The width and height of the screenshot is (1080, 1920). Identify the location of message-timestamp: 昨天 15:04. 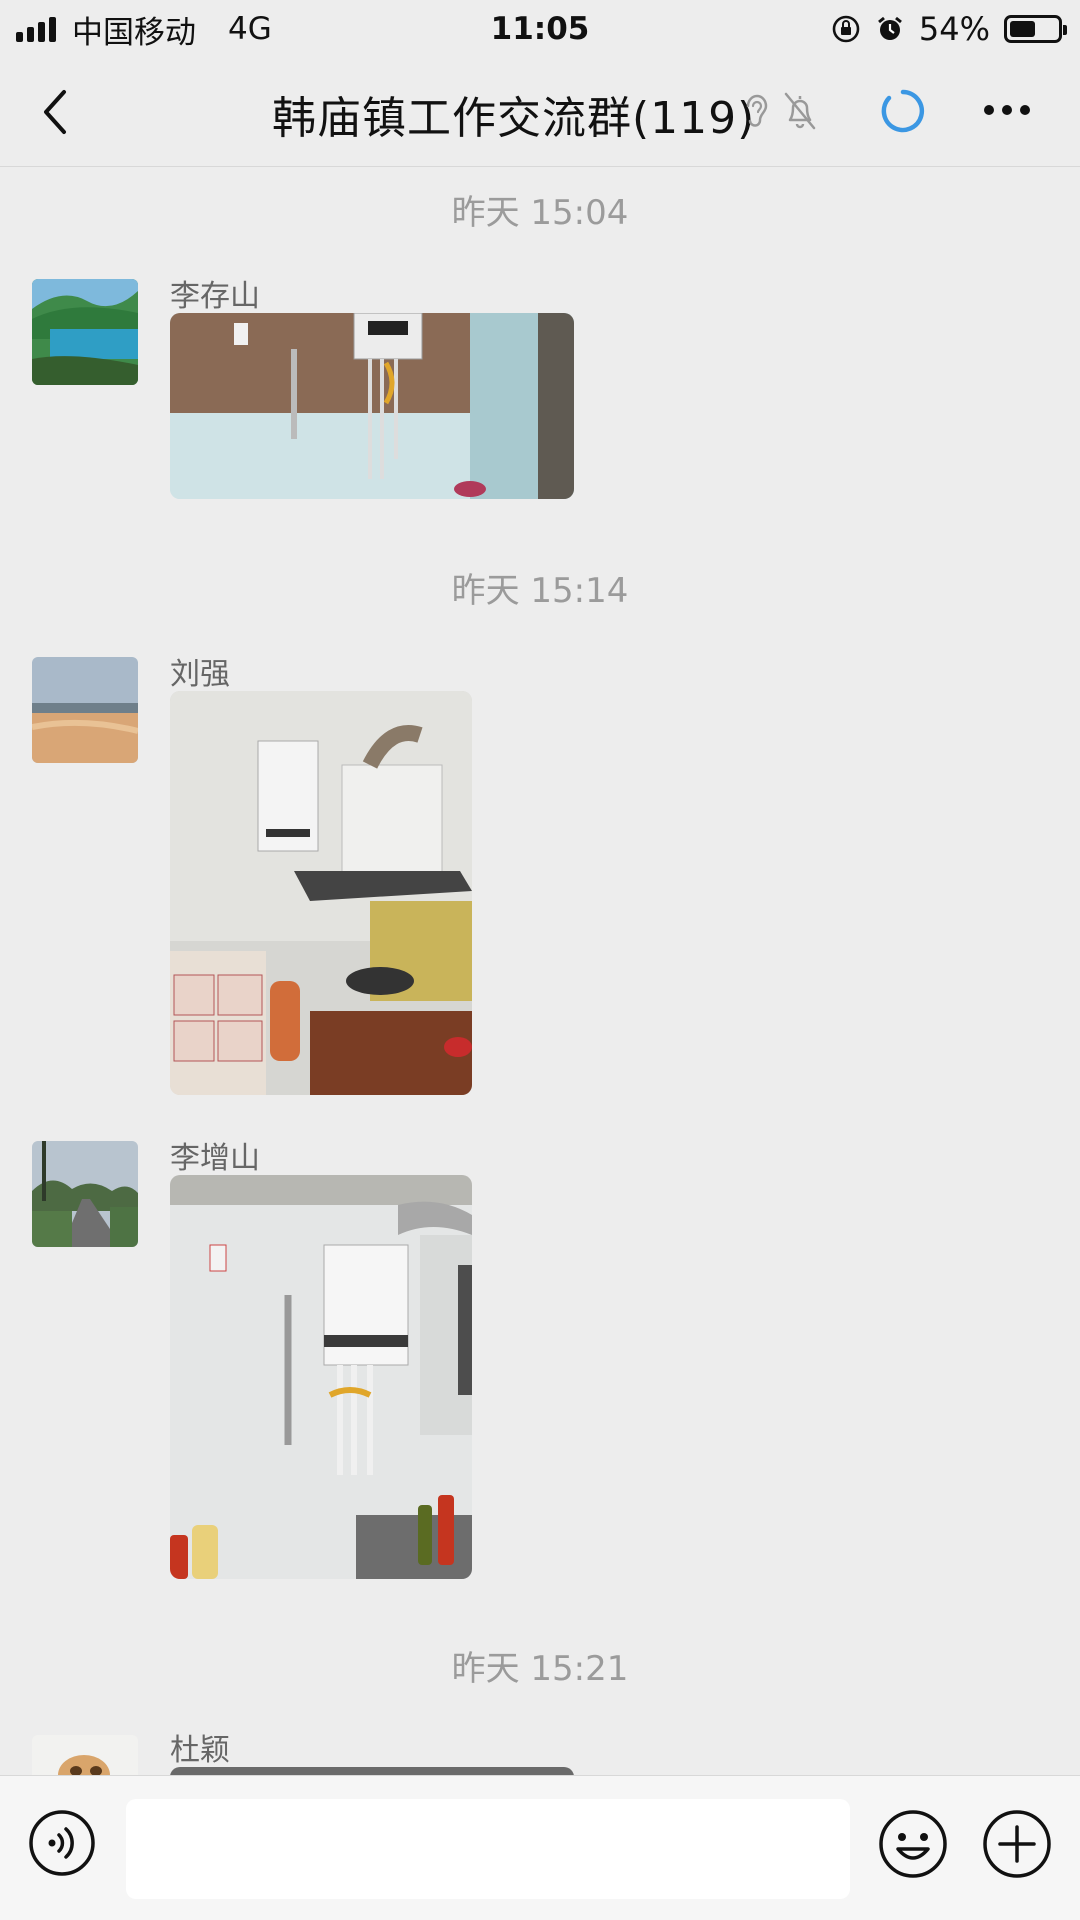
(540, 213).